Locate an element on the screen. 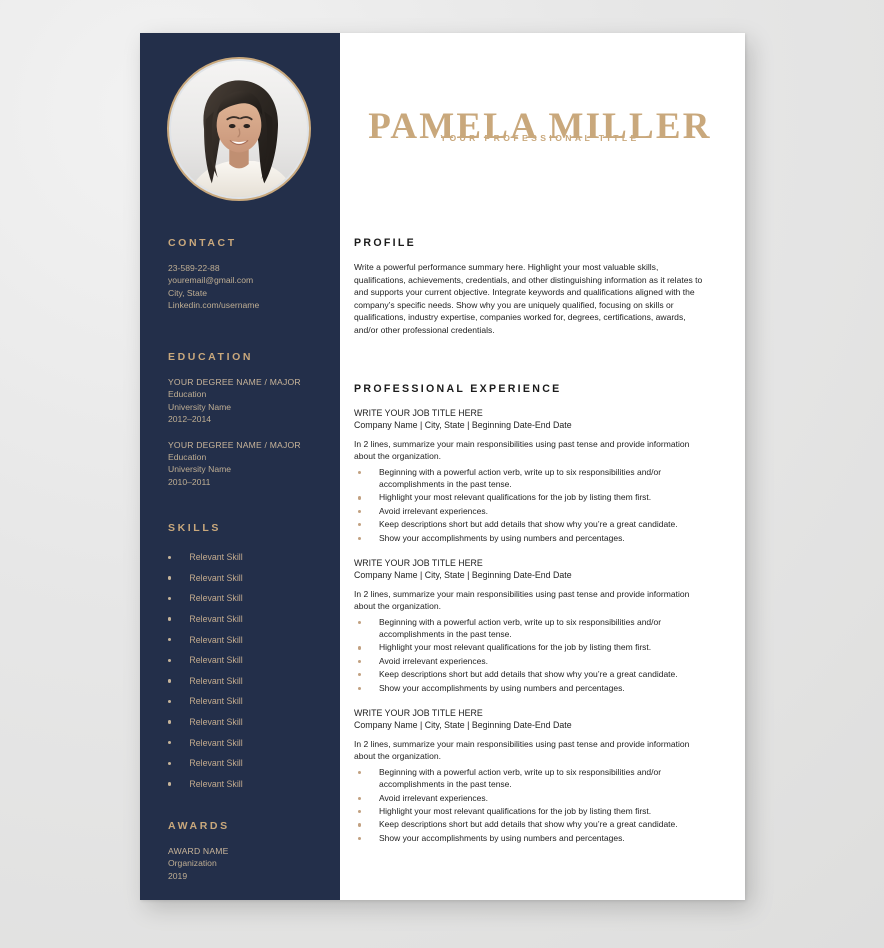  education-dates: 2012–2014 is located at coordinates (190, 419).